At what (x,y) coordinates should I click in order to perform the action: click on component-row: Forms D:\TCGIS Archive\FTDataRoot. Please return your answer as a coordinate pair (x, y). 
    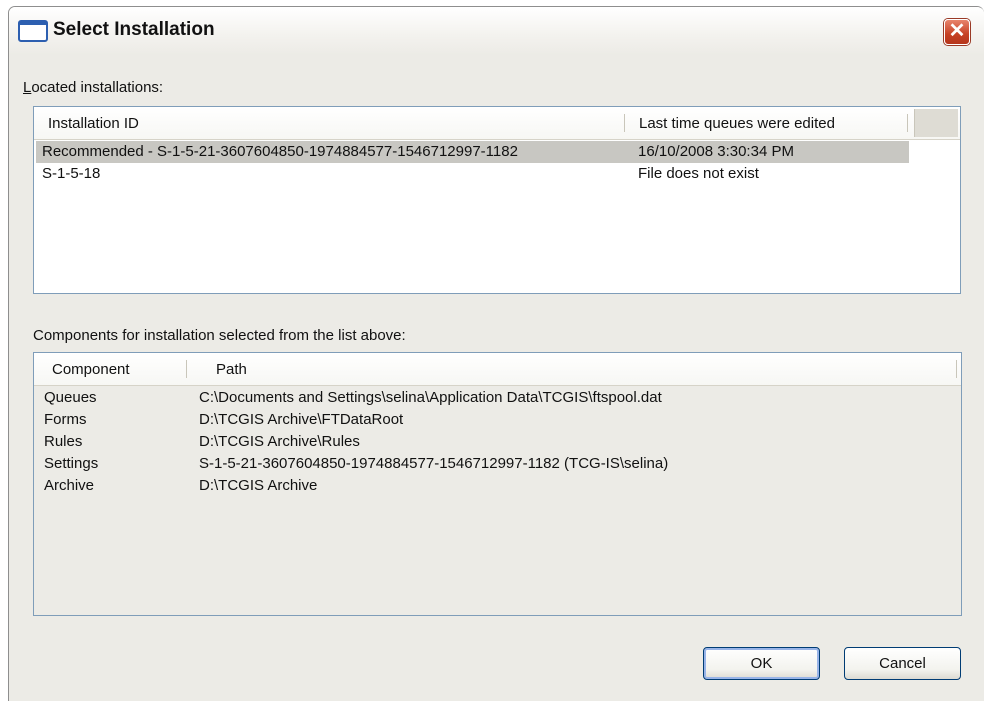
    Looking at the image, I should click on (496, 420).